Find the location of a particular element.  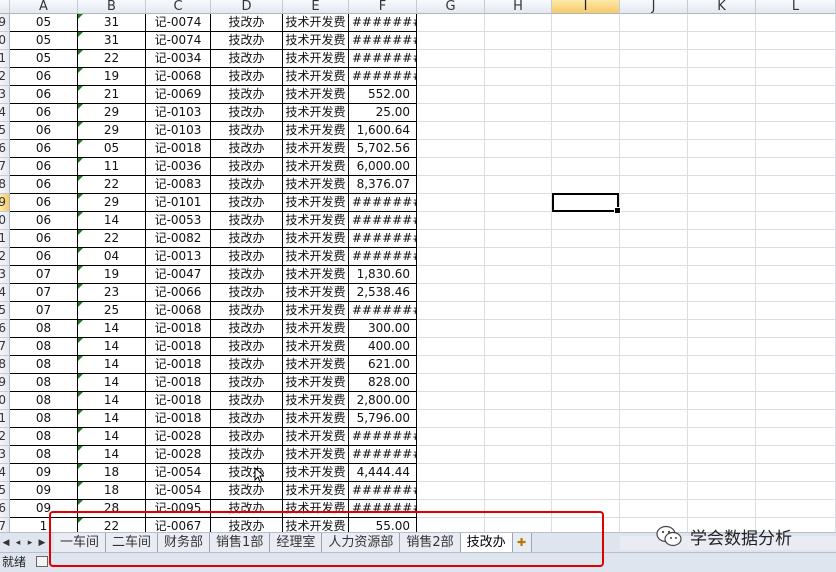

cell-B: 19 is located at coordinates (112, 77).